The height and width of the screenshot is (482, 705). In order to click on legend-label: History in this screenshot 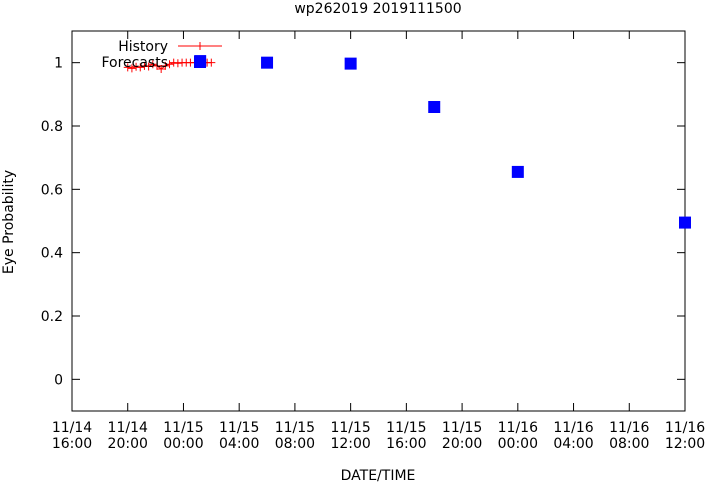, I will do `click(143, 47)`.